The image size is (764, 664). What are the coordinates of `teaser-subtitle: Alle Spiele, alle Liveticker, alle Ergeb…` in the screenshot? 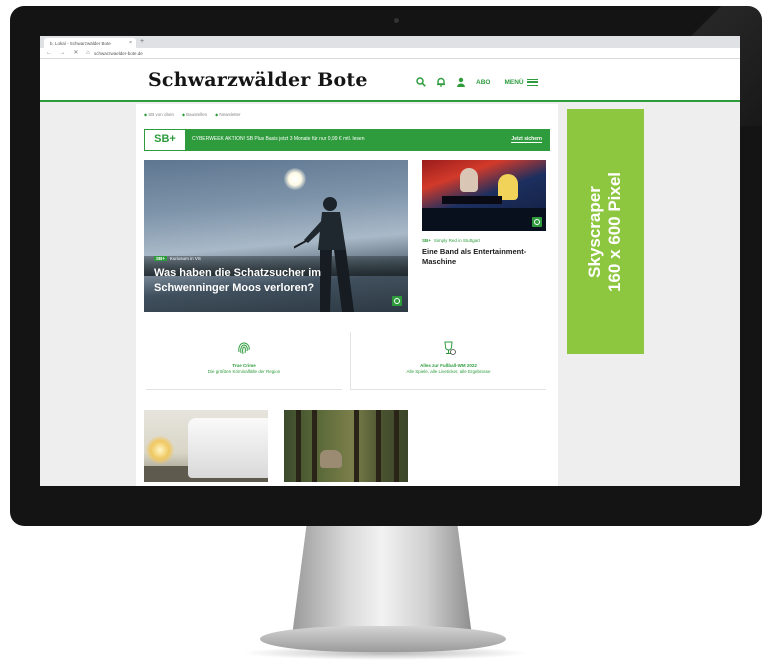 It's located at (448, 371).